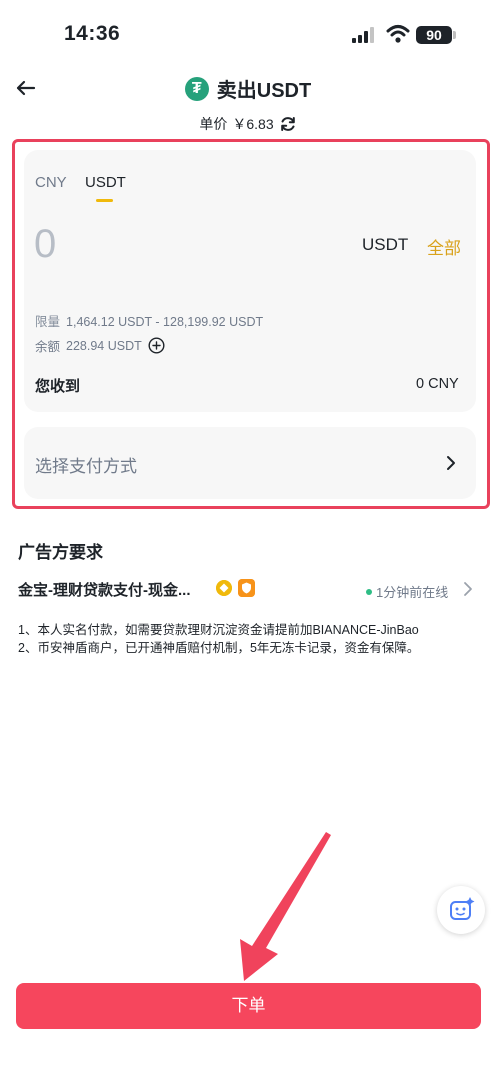  What do you see at coordinates (248, 1006) in the screenshot?
I see `place-order-button: 下单` at bounding box center [248, 1006].